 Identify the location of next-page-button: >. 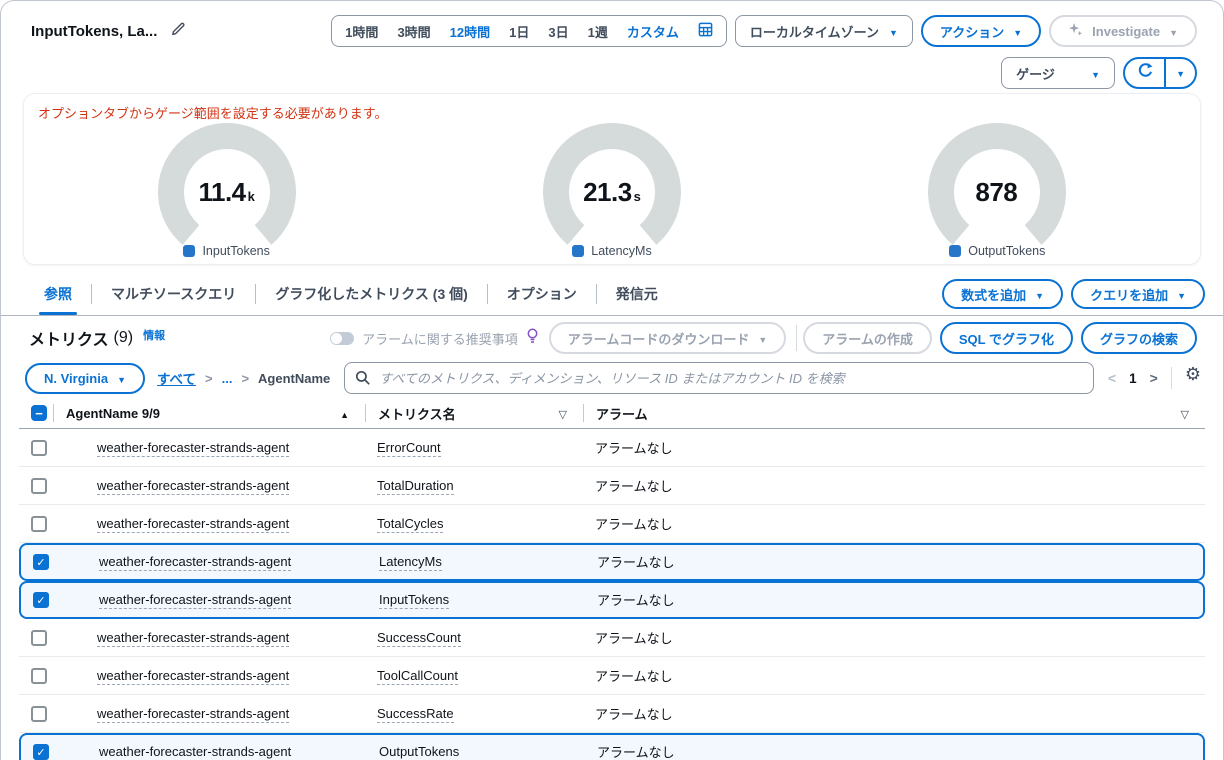
(1154, 378).